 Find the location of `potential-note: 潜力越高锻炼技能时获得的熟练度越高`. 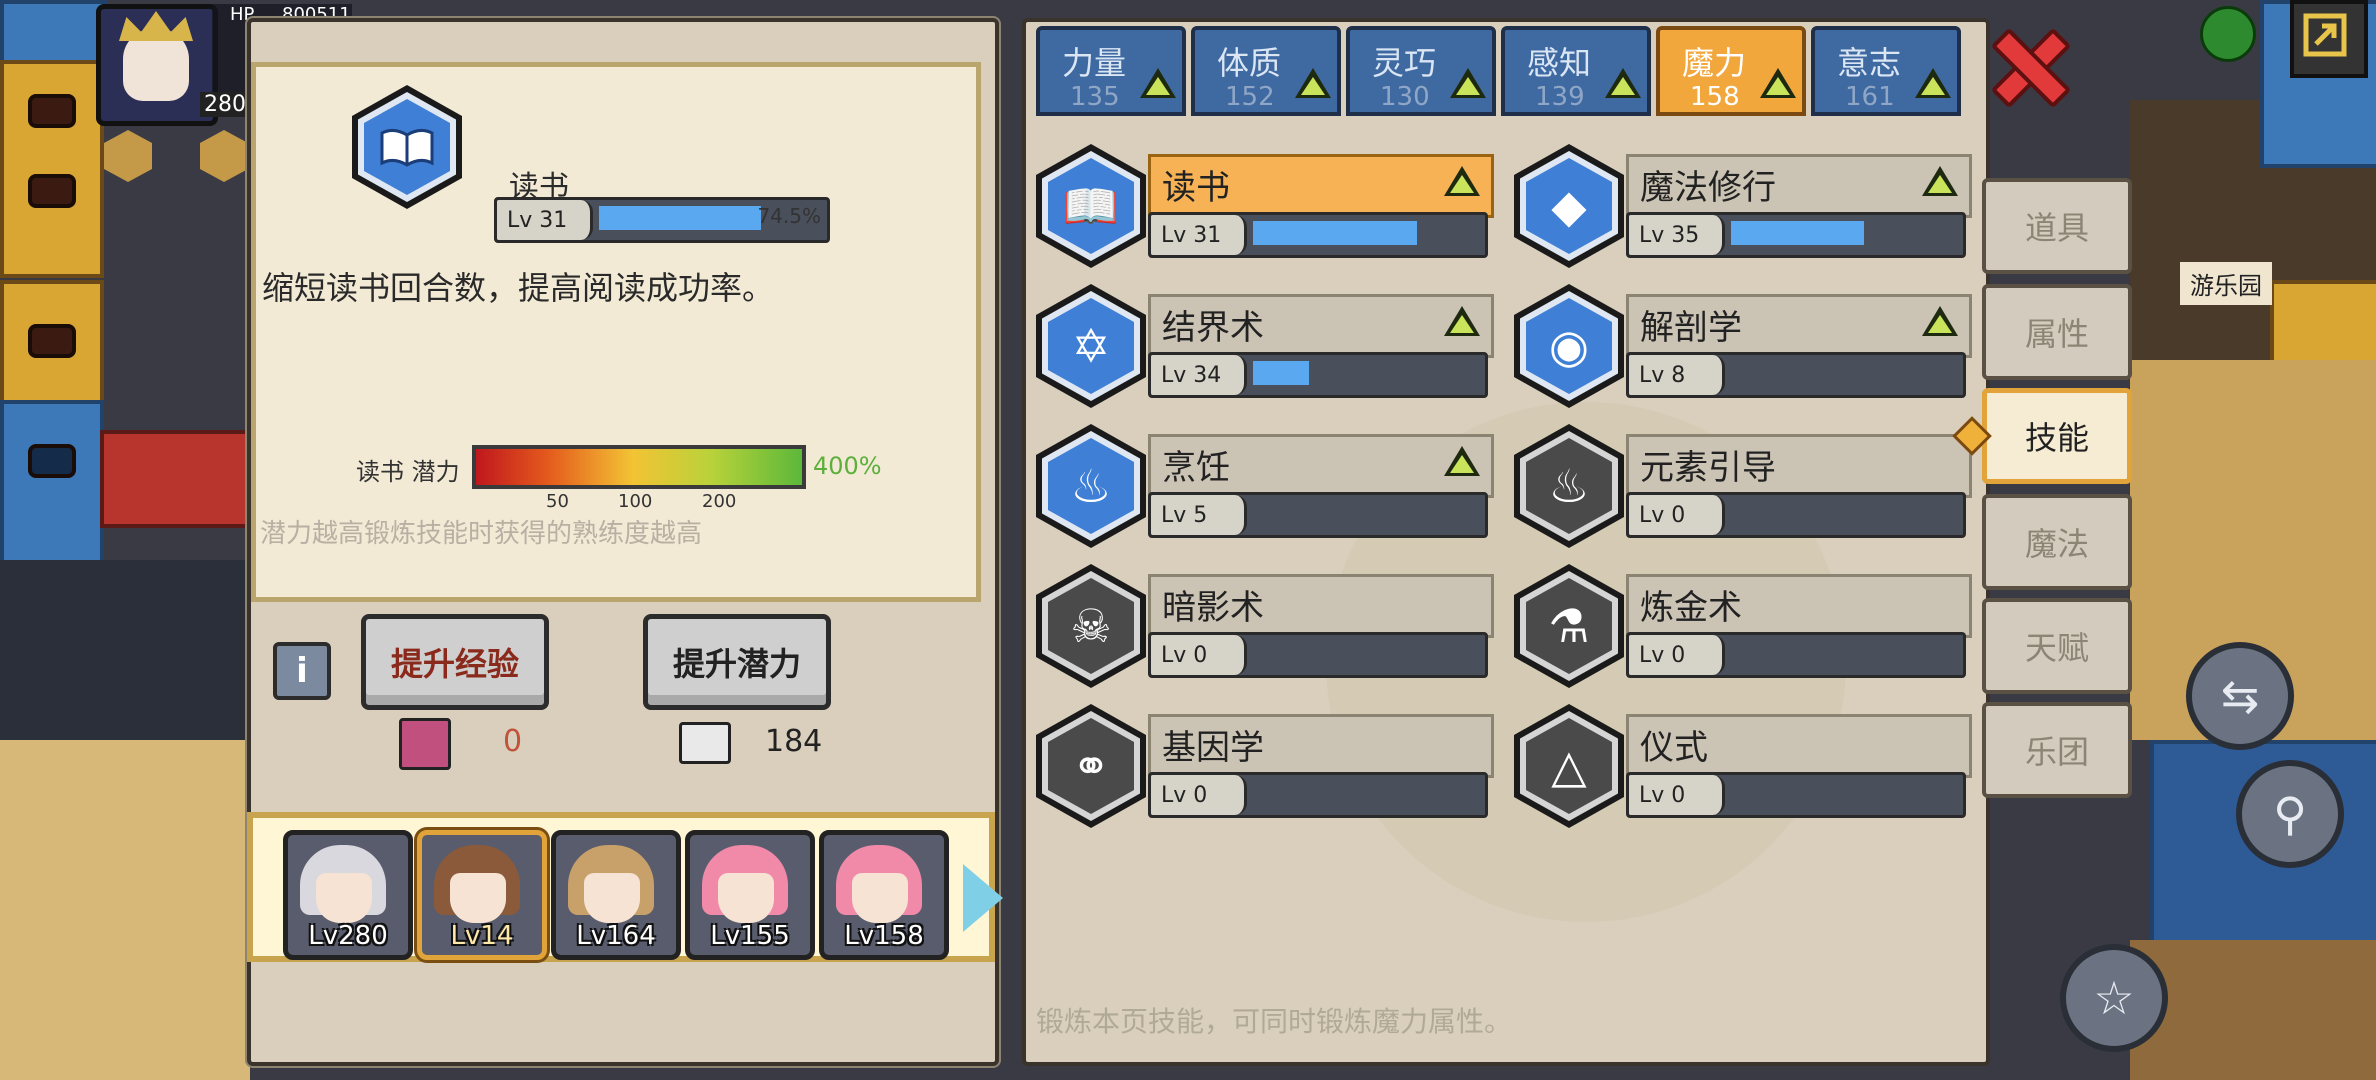

potential-note: 潜力越高锻炼技能时获得的熟练度越高 is located at coordinates (481, 534).